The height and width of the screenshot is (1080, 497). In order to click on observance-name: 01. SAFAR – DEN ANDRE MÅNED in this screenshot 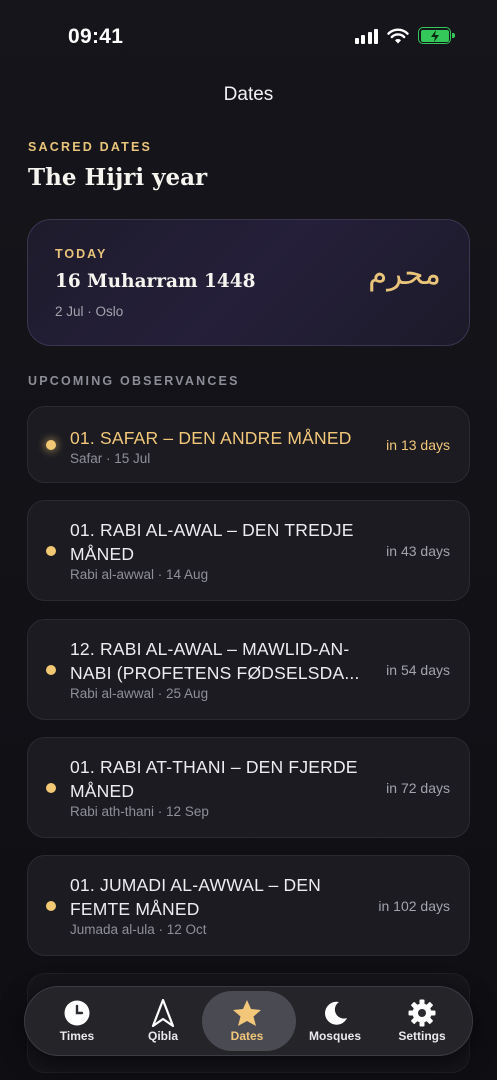, I will do `click(211, 438)`.